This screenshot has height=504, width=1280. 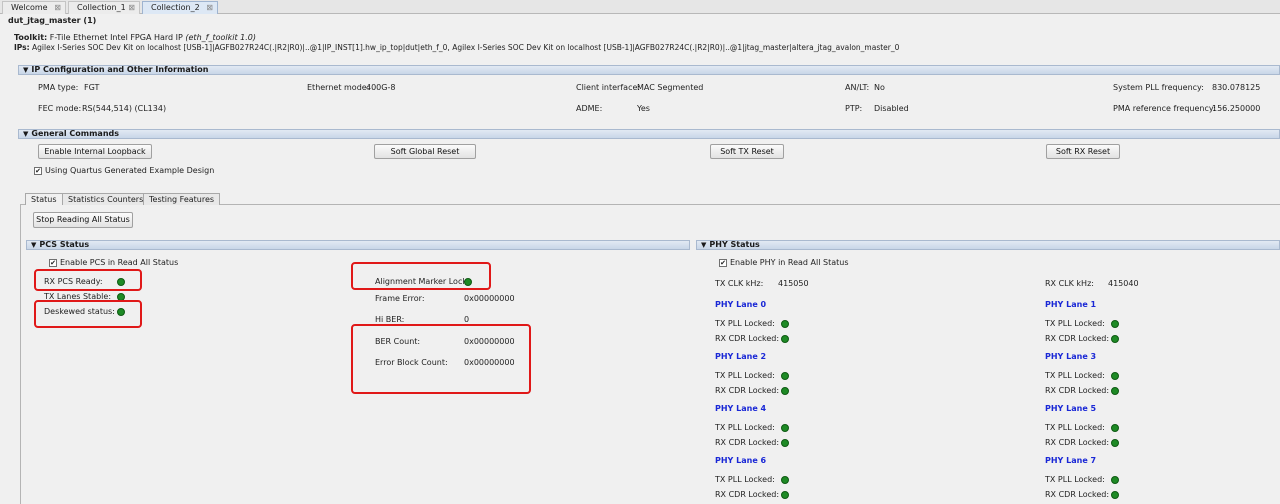 What do you see at coordinates (116, 37) in the screenshot?
I see `toolkit-value: F-Tile Ethernet Intel FPGA Hard IP` at bounding box center [116, 37].